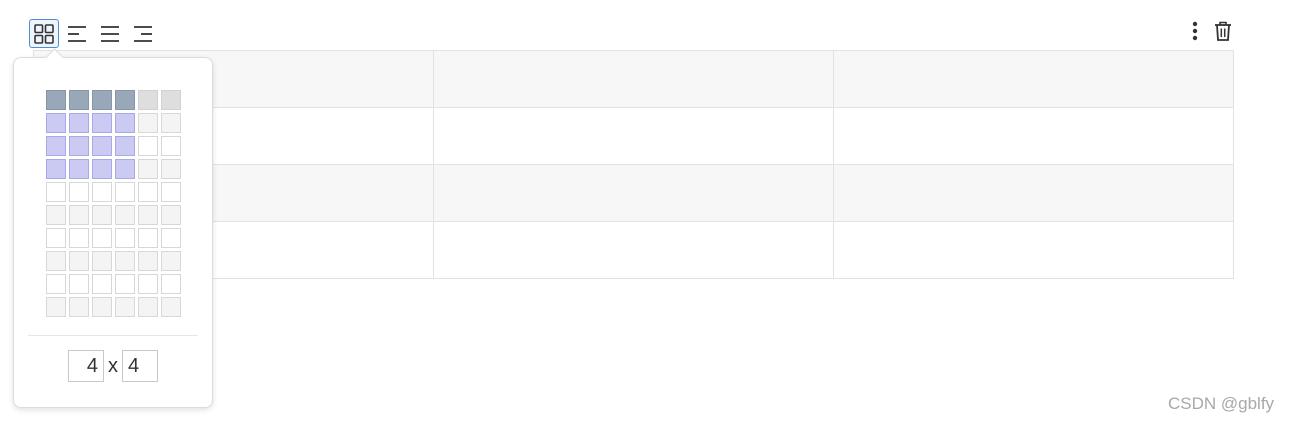 The image size is (1297, 425). What do you see at coordinates (140, 366) in the screenshot?
I see `columns-input` at bounding box center [140, 366].